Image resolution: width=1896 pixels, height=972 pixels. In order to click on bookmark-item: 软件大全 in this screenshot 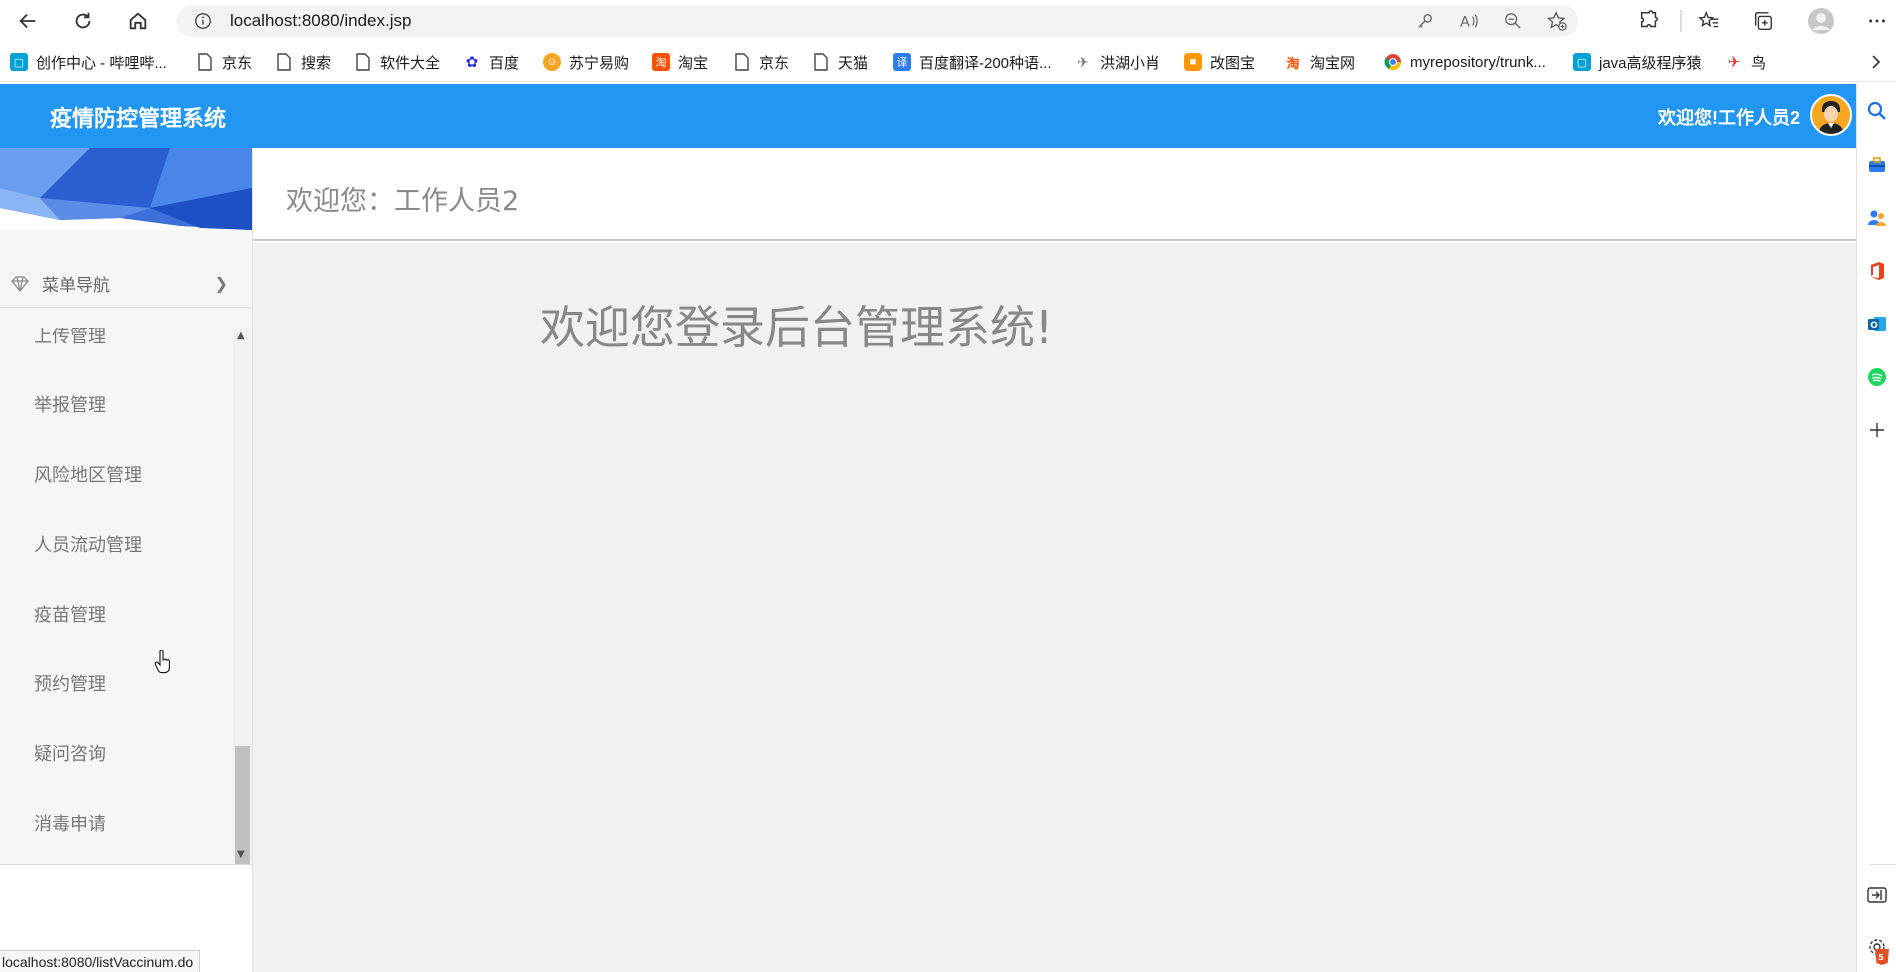, I will do `click(397, 62)`.